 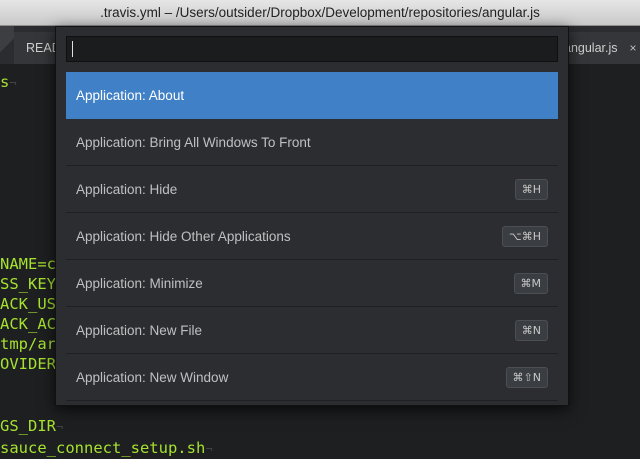 What do you see at coordinates (7, 45) in the screenshot?
I see `tab-fold-corner` at bounding box center [7, 45].